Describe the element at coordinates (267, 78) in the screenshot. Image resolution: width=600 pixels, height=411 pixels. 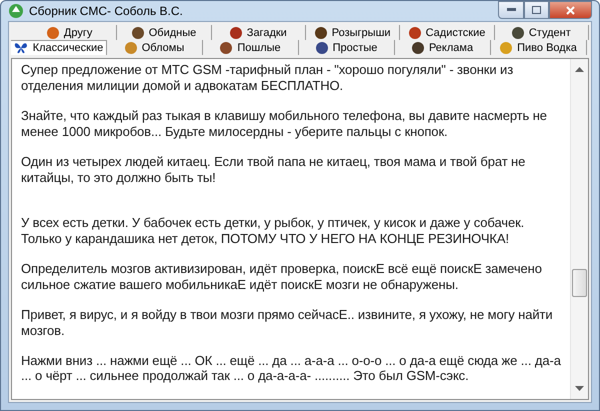
I see `message-text: Супер предложение от МТС GSM -тарифный план - "хорошо погуляли" - звонки из отделения милиции домой и адвокатам БЕСПЛАТНО.` at that location.